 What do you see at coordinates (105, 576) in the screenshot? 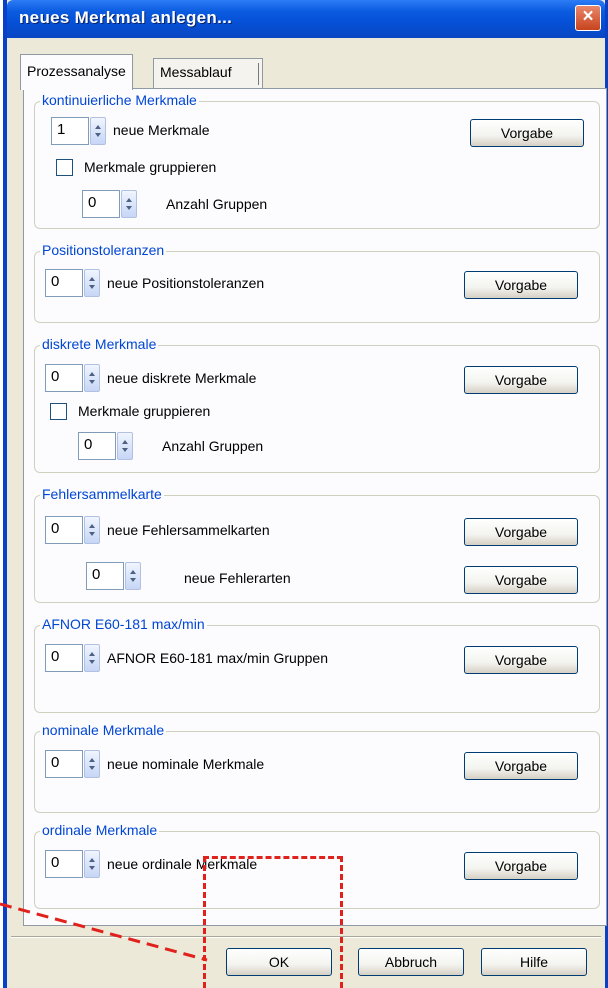
I see `error-types-count-input: 0` at bounding box center [105, 576].